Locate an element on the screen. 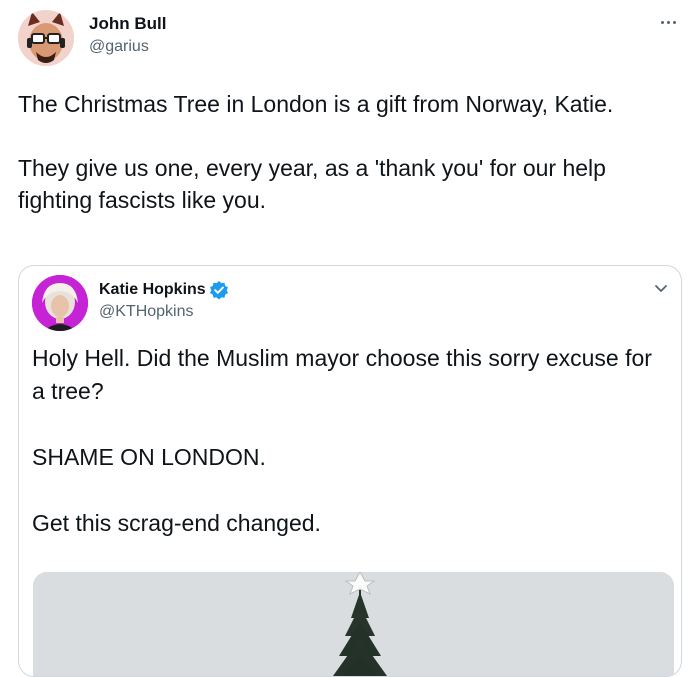 The image size is (700, 677). author-name: John Bull is located at coordinates (127, 24).